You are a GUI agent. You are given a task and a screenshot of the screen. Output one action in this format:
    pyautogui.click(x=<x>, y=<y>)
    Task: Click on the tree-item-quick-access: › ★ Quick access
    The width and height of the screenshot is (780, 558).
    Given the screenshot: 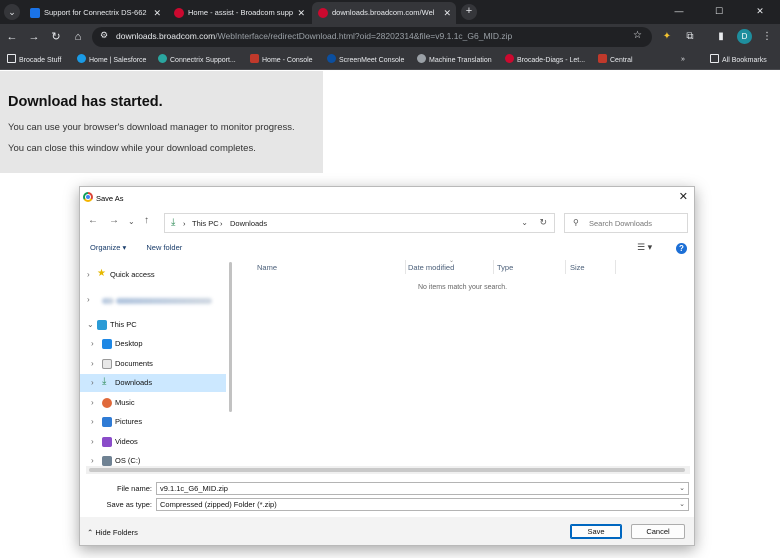 What is the action you would take?
    pyautogui.click(x=153, y=275)
    